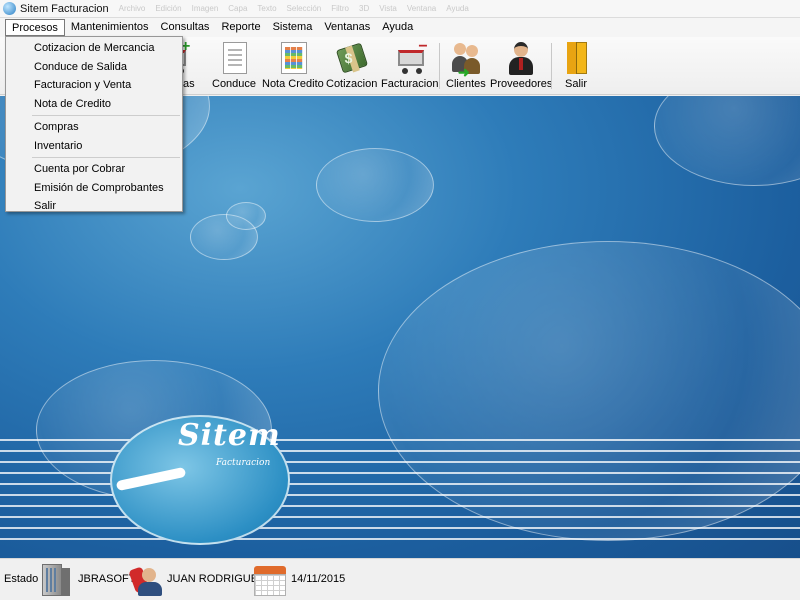  What do you see at coordinates (352, 58) in the screenshot?
I see `money-icon: $` at bounding box center [352, 58].